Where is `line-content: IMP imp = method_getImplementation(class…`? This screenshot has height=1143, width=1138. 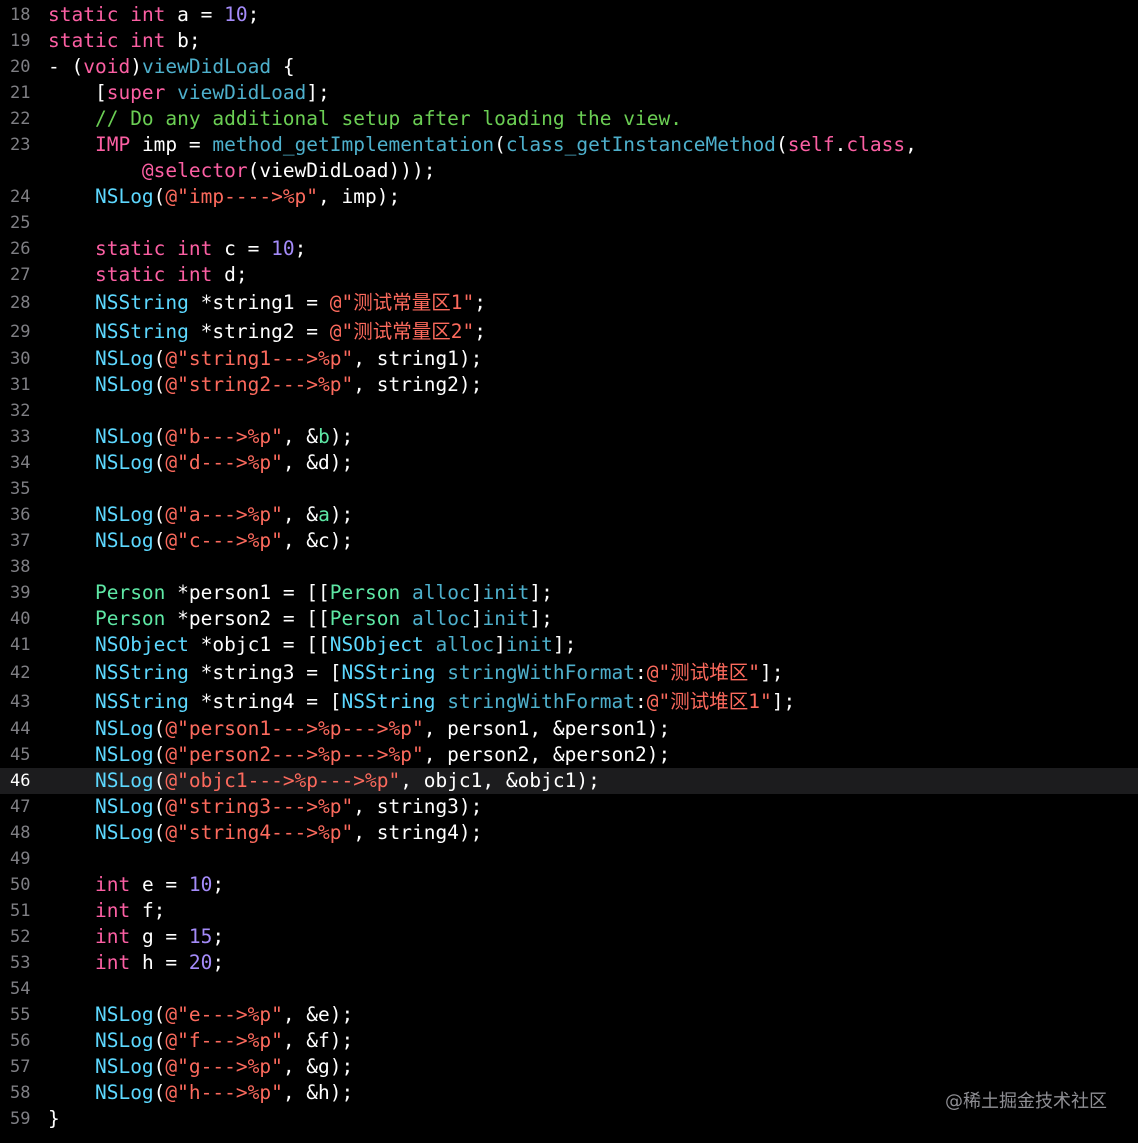 line-content: IMP imp = method_getImplementation(class… is located at coordinates (593, 158).